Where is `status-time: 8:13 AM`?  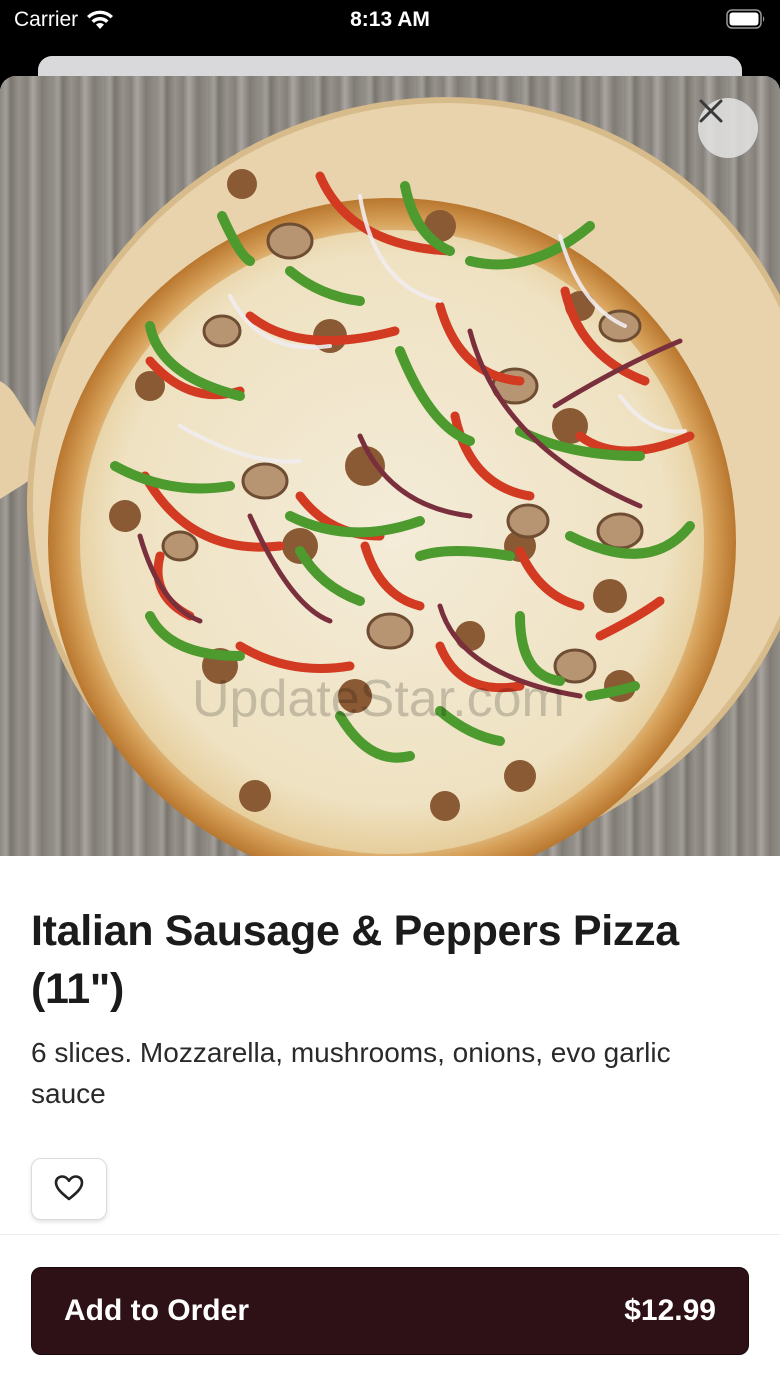 status-time: 8:13 AM is located at coordinates (390, 19).